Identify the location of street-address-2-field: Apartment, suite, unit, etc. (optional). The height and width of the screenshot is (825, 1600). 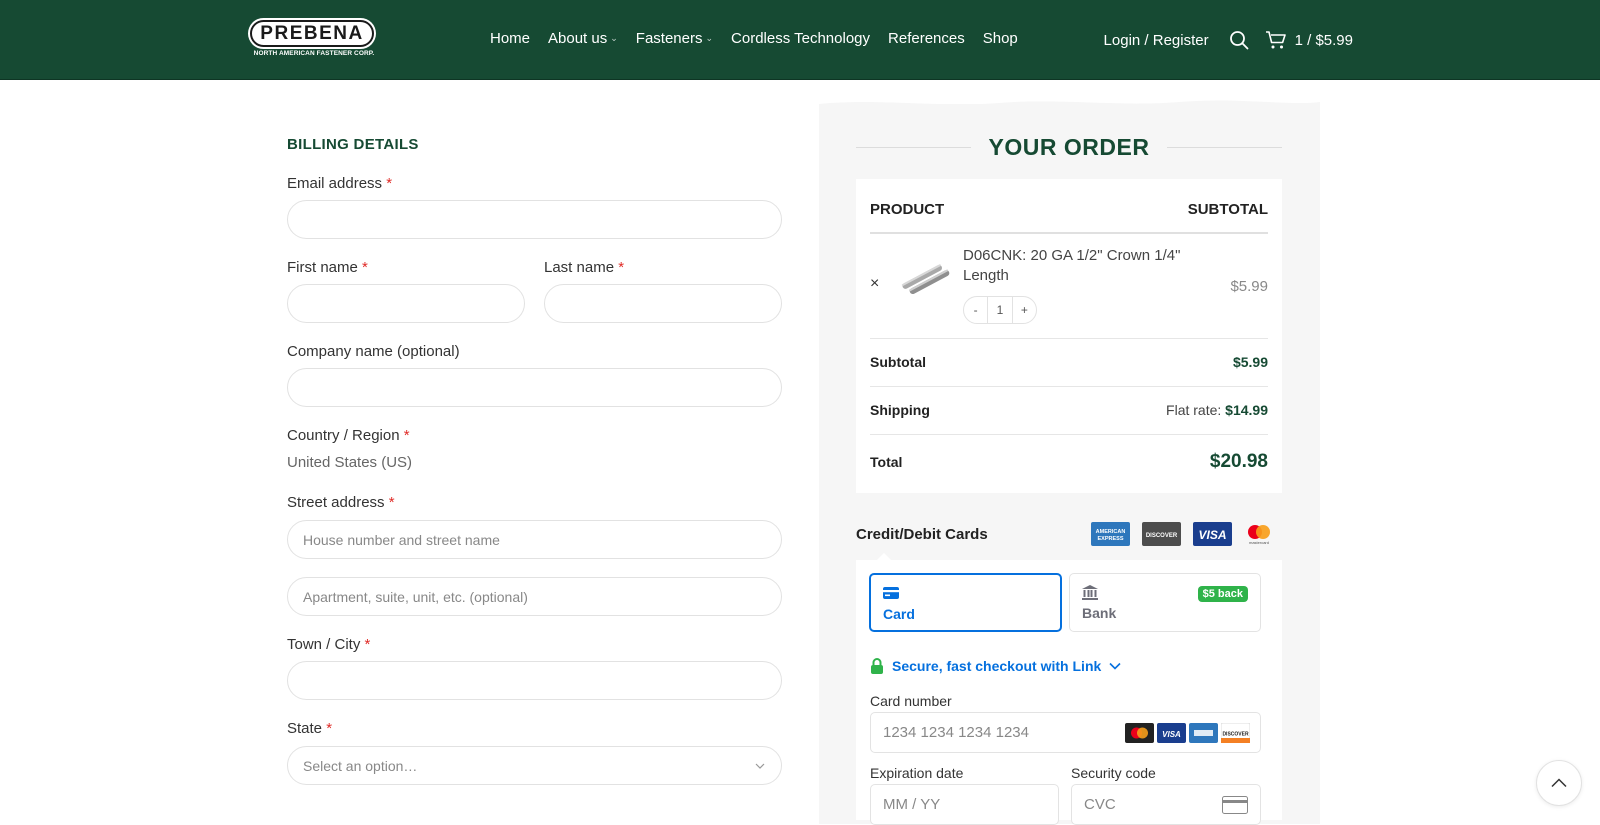
(534, 596).